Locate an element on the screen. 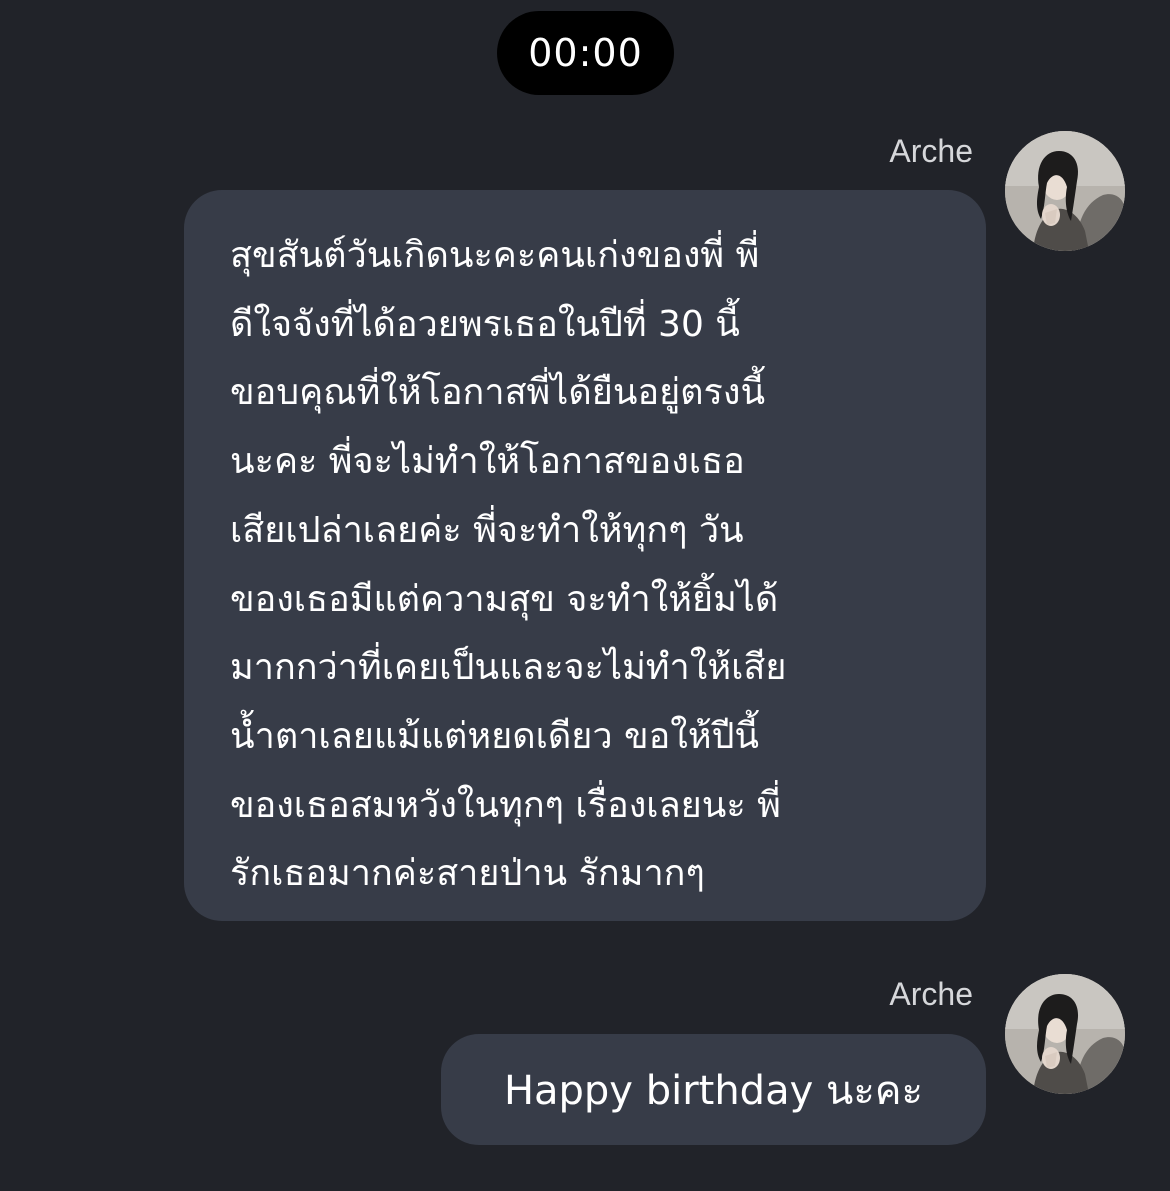 This screenshot has width=1170, height=1191. message-line: สุขสันต์วันเกิดนะคะคนเก่งของพี่ พี่ is located at coordinates (495, 255).